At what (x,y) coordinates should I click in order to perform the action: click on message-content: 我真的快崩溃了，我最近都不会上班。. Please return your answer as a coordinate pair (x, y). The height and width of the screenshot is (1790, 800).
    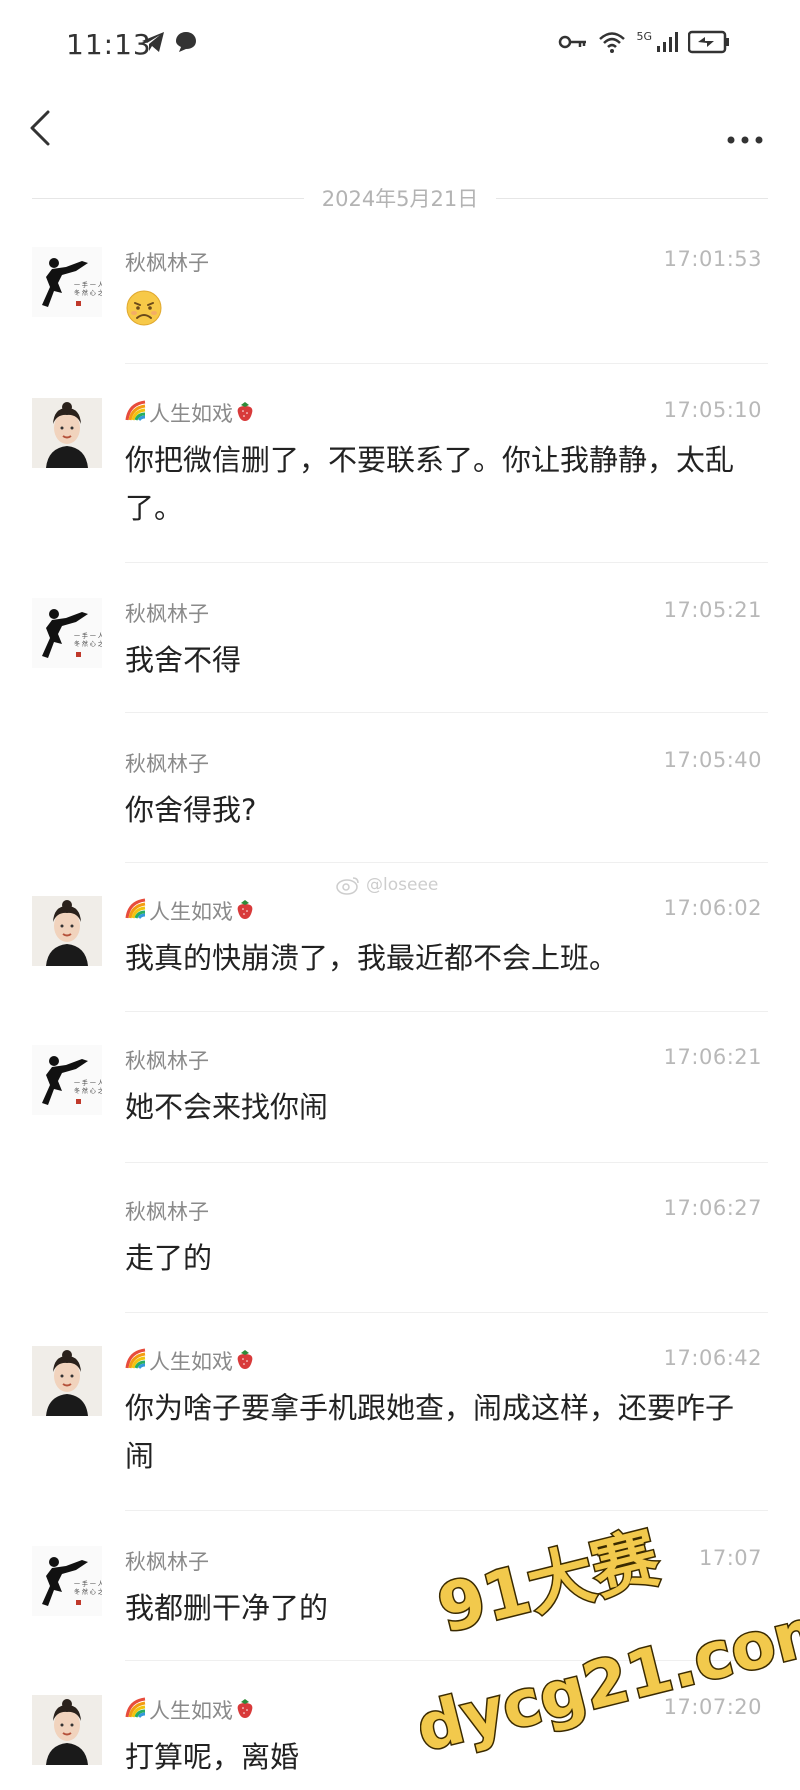
    Looking at the image, I should click on (372, 958).